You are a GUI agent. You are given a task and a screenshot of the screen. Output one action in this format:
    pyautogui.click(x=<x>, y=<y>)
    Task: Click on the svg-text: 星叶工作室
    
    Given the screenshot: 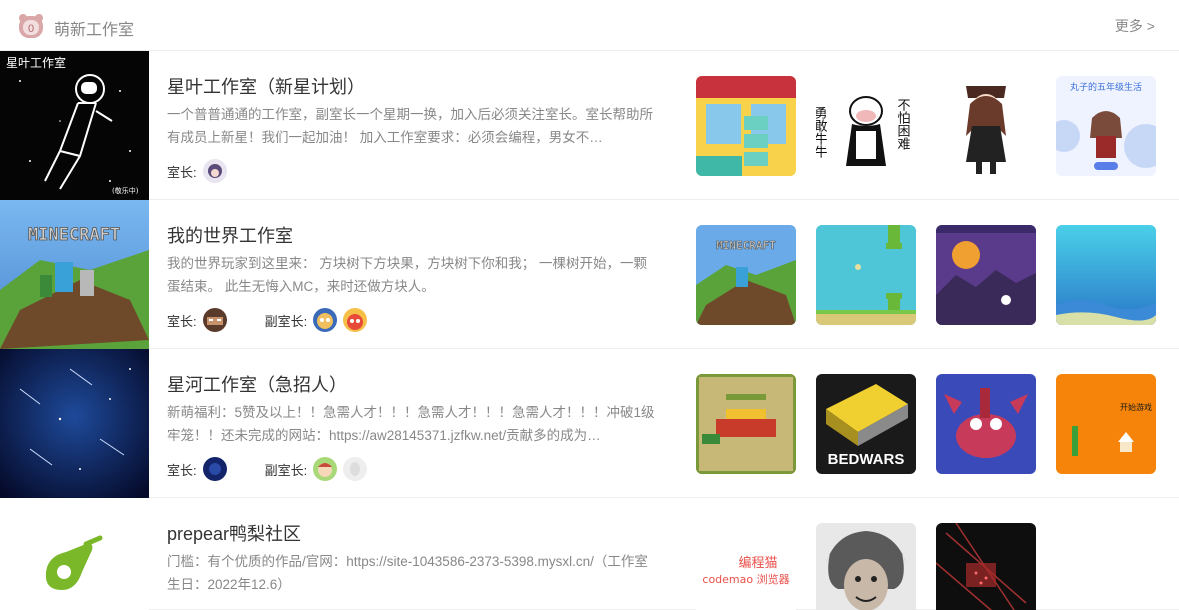 What is the action you would take?
    pyautogui.click(x=36, y=62)
    